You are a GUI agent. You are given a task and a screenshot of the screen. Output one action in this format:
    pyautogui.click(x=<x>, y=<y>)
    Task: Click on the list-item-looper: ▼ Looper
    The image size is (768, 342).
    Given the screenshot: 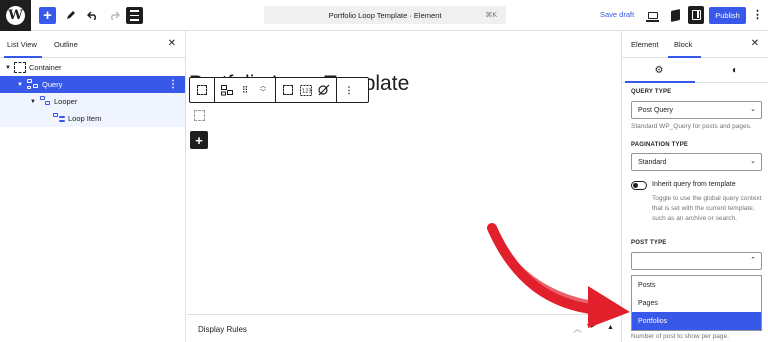 What is the action you would take?
    pyautogui.click(x=92, y=101)
    